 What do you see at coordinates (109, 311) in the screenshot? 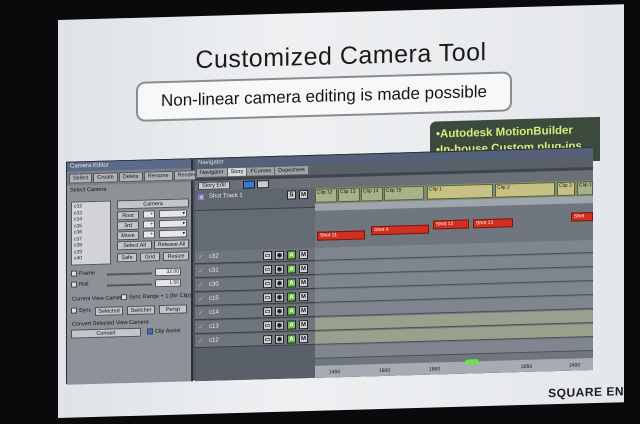
I see `selected-button: Selected` at bounding box center [109, 311].